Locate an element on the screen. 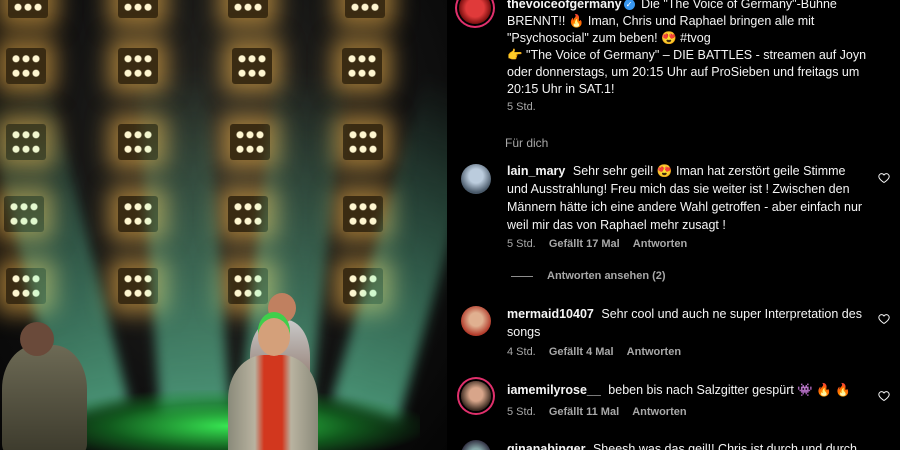  comment-meta: 5 Std. Gefällt 17 Mal Antworten is located at coordinates (602, 244).